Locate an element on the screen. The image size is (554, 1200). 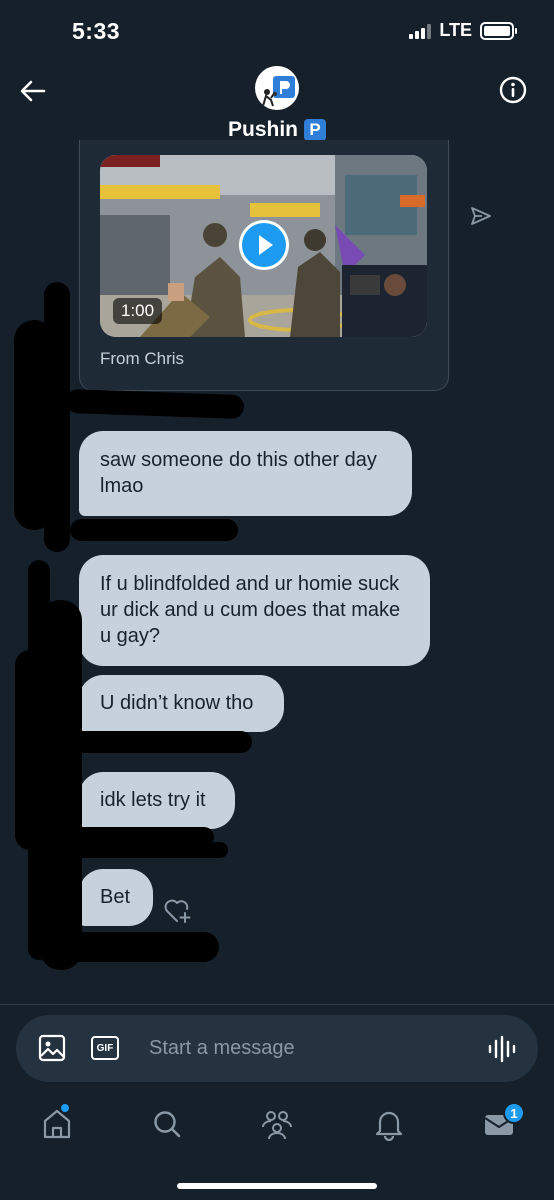
back-arrow-icon is located at coordinates (33, 91).